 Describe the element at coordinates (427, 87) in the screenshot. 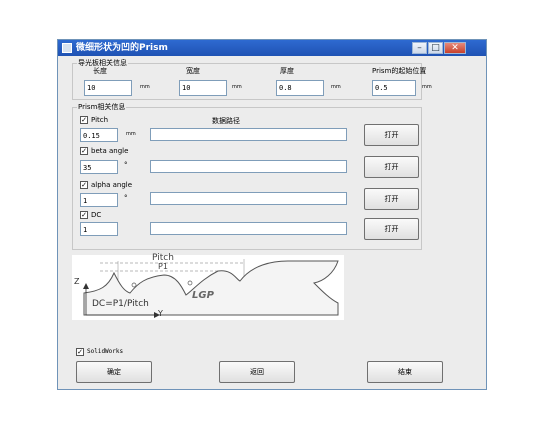

I see `prism-start-unit: mm` at that location.